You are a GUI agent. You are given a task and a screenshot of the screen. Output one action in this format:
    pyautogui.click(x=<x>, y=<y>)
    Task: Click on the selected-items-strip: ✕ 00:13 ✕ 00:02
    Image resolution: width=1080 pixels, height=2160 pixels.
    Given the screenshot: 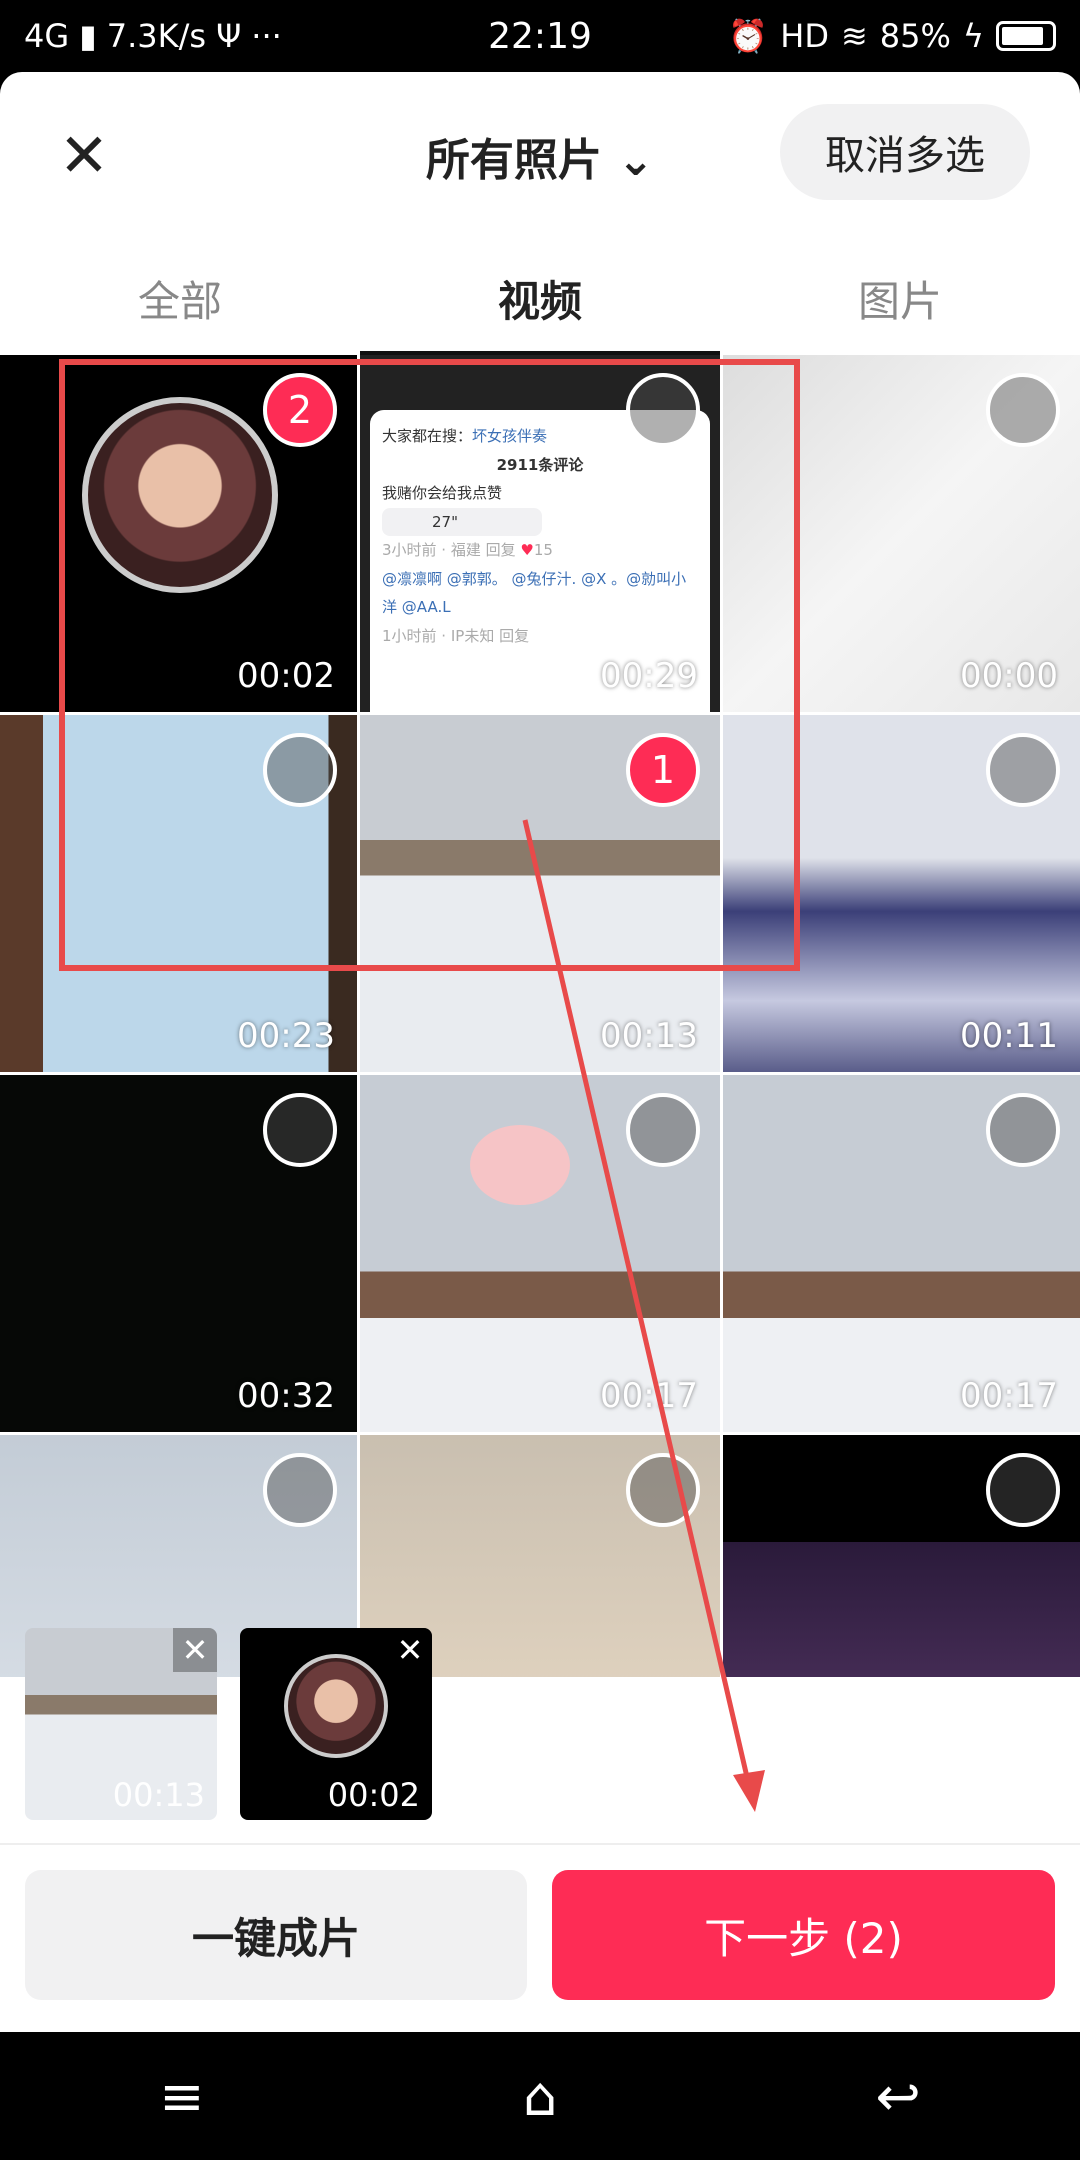 What is the action you would take?
    pyautogui.click(x=540, y=1724)
    